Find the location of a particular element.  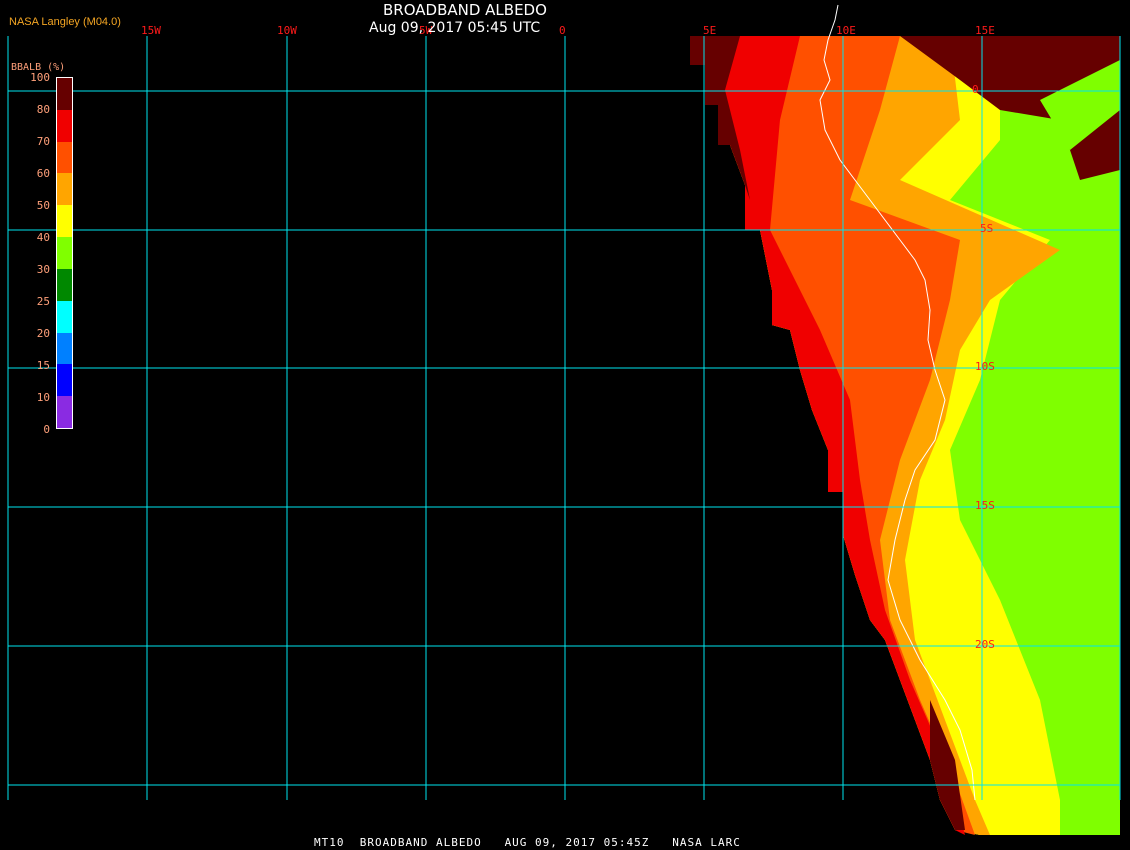

legend-tick: 10 is located at coordinates (43, 397).